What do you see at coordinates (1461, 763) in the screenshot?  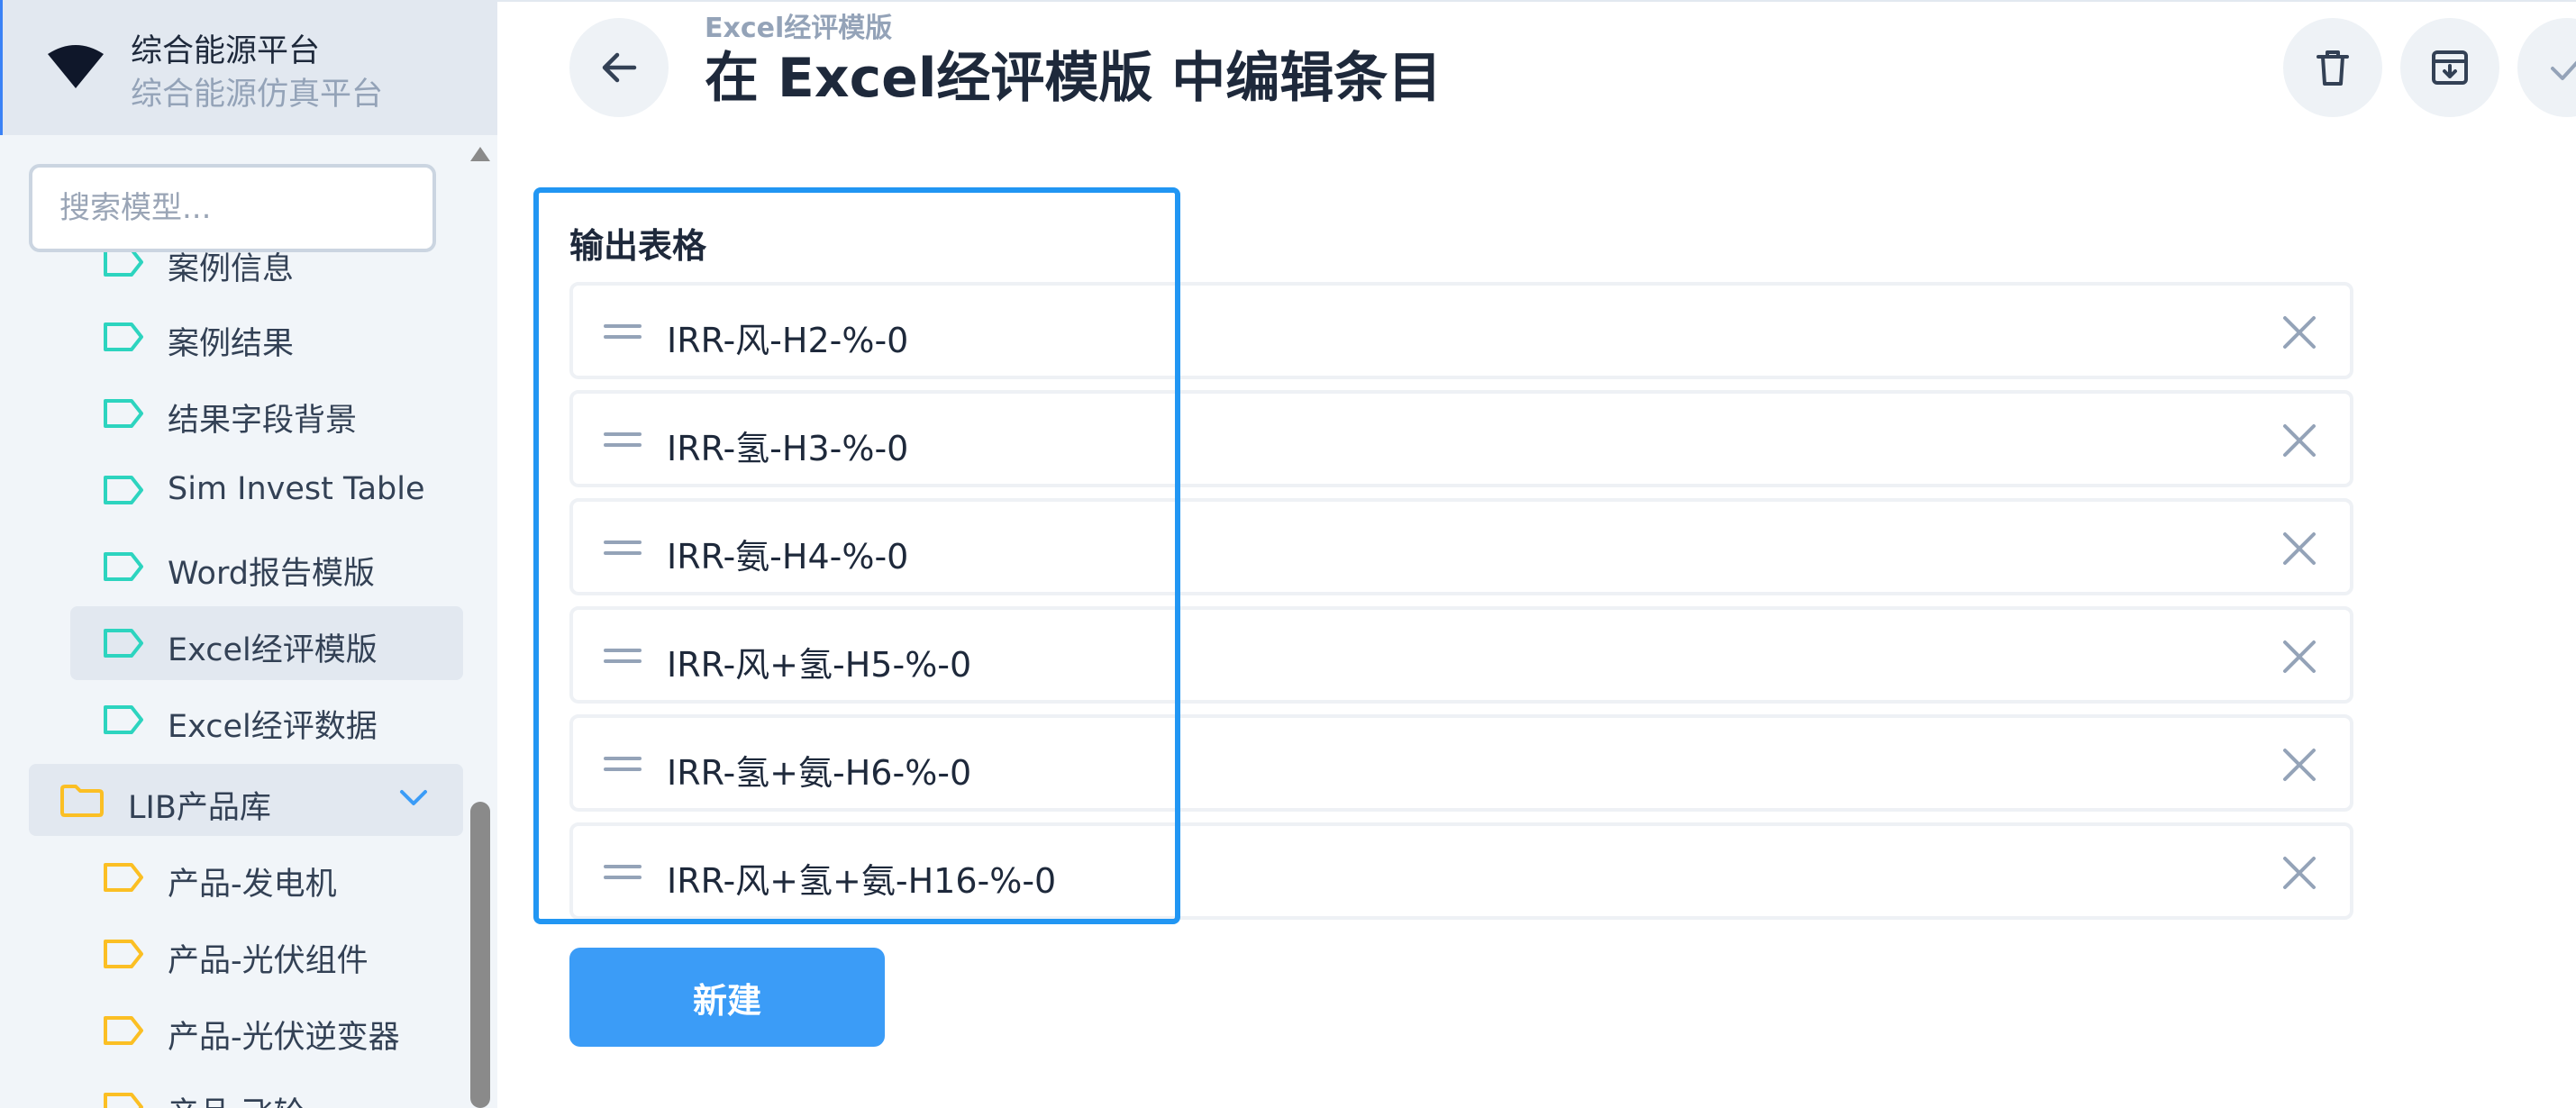 I see `list-item: IRR-氢+氨-H6-%-0` at bounding box center [1461, 763].